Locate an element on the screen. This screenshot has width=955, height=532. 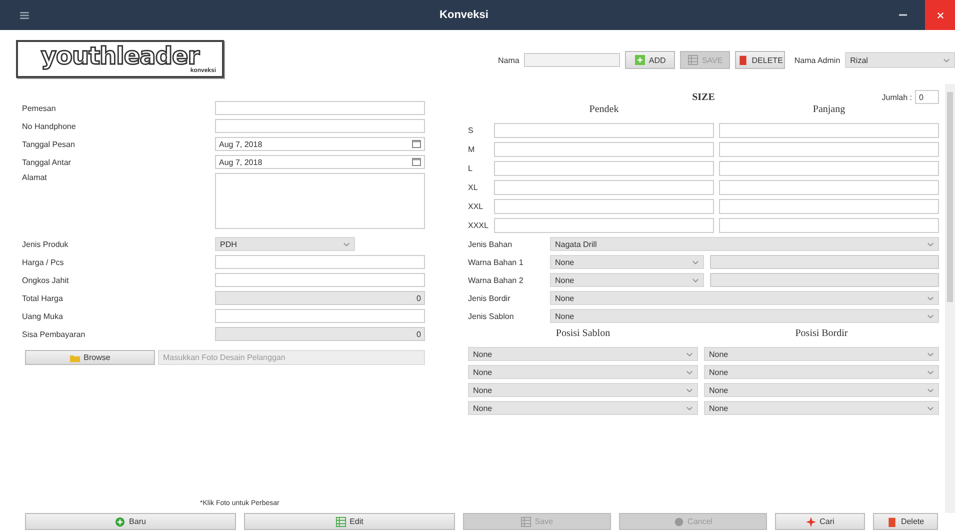
close-button is located at coordinates (940, 15).